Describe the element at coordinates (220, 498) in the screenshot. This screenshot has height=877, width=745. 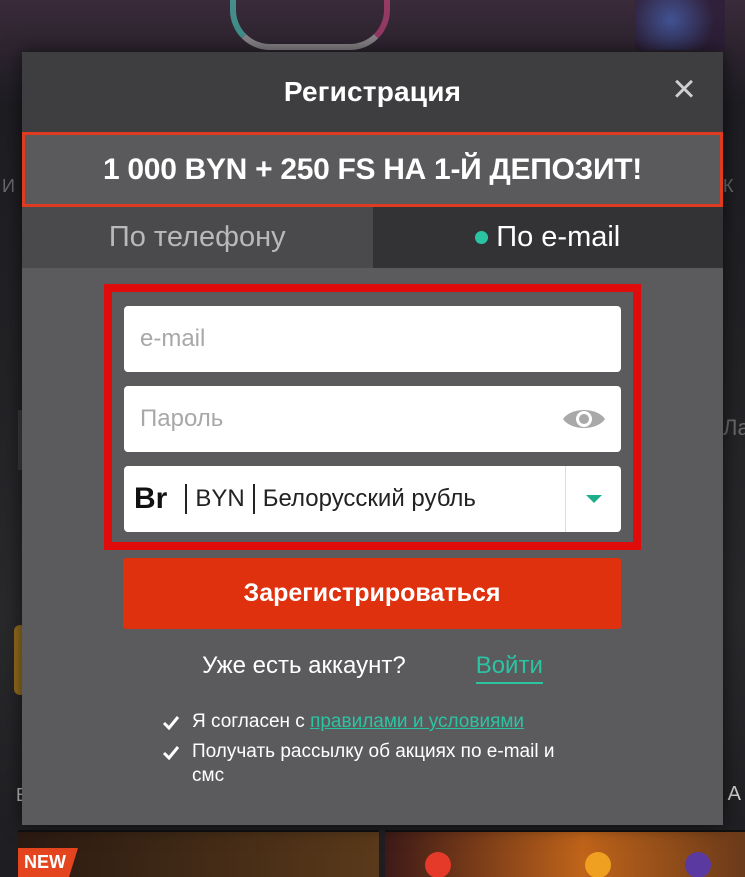
I see `currency-code: BYN` at that location.